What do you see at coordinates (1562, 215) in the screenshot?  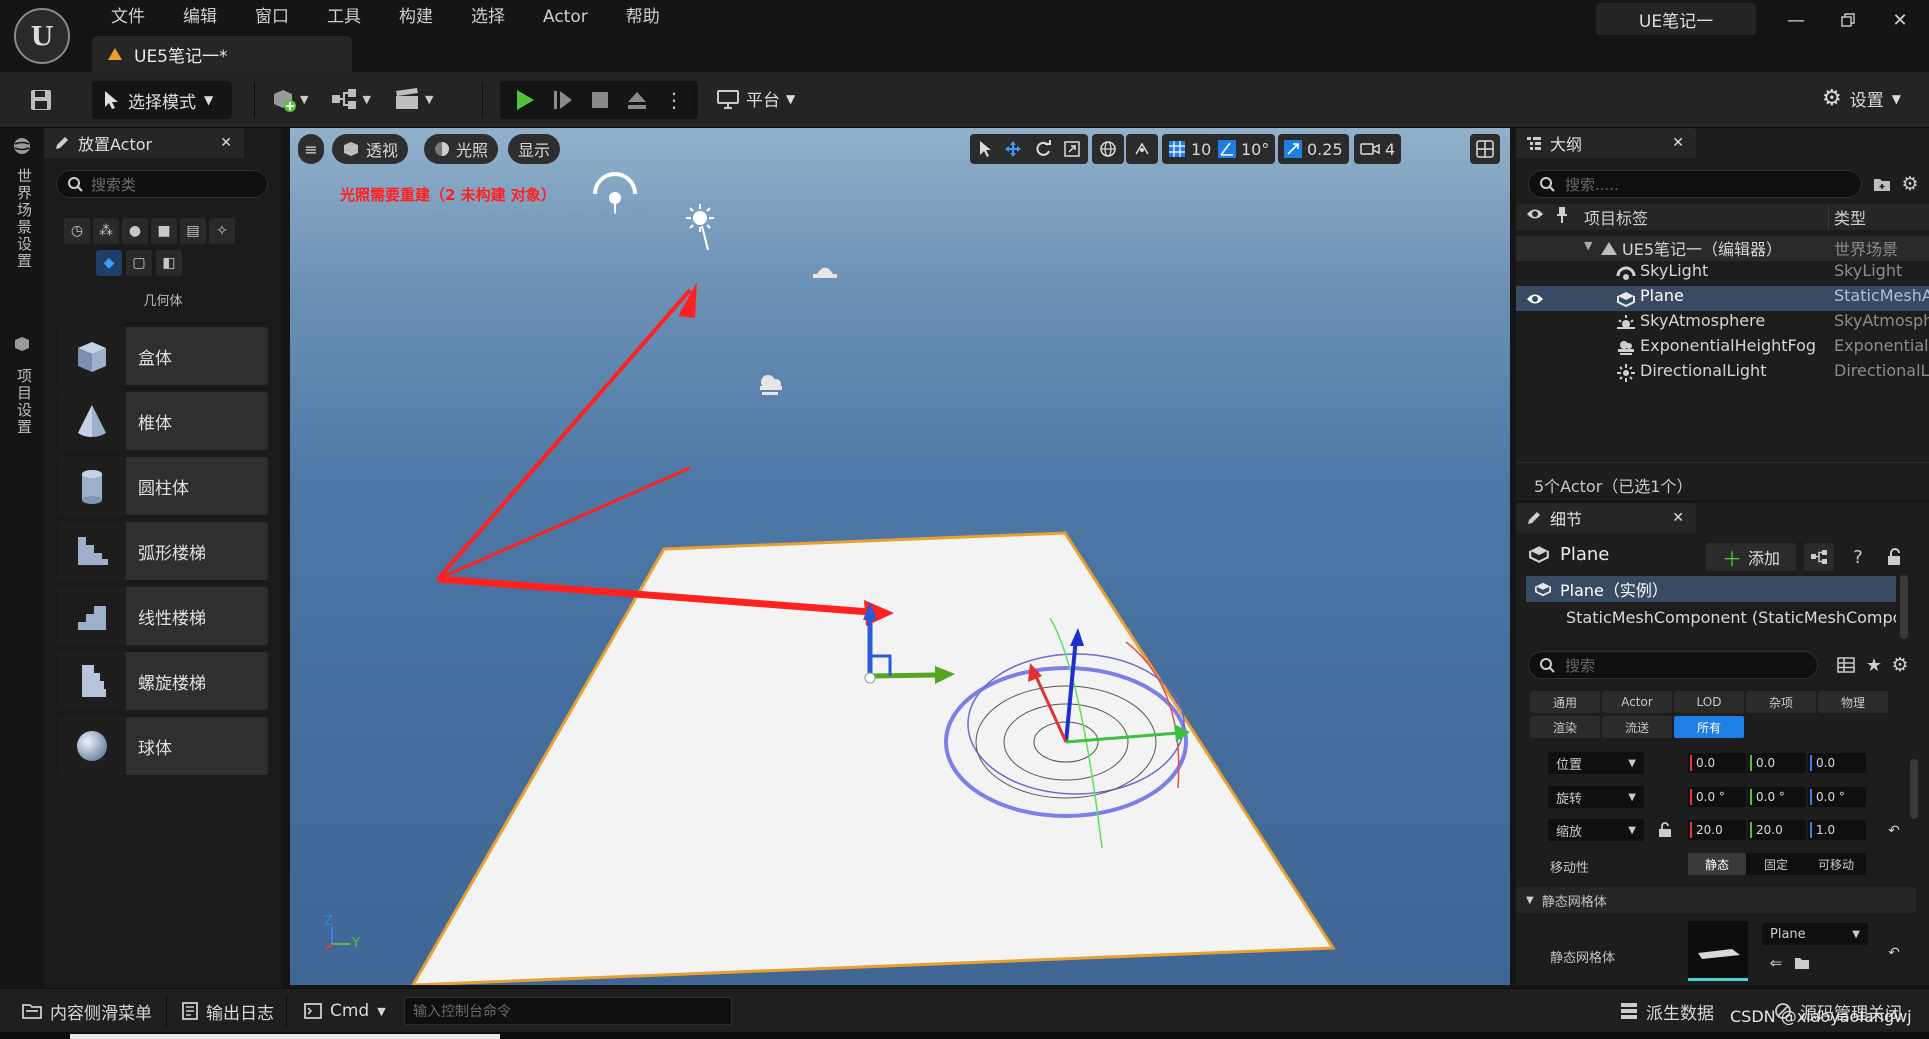 I see `pin-icon` at bounding box center [1562, 215].